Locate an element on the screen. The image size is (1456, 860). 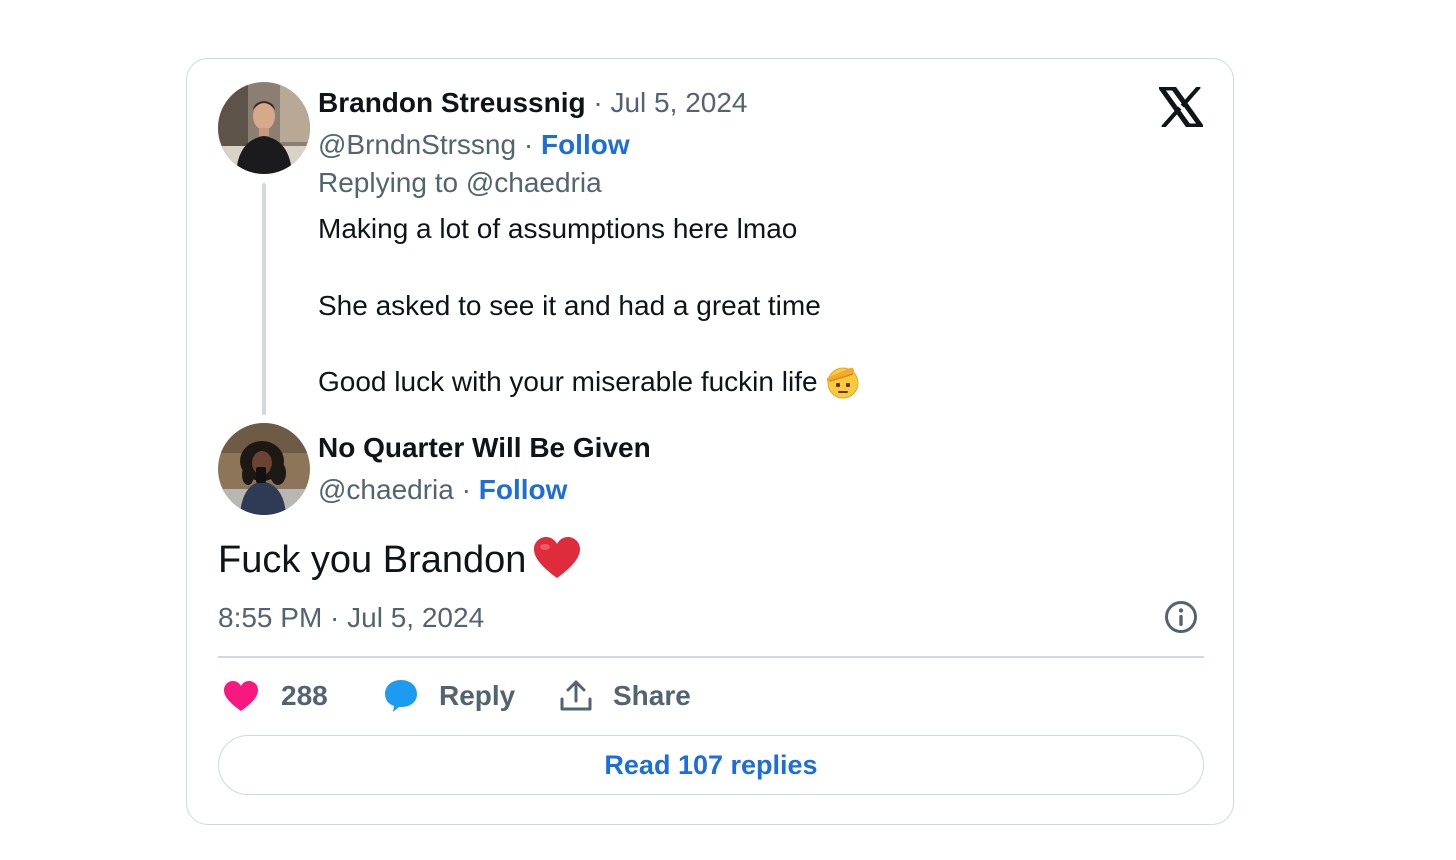
reply-author-line: Brandon Streussnig · Jul 5, 2024 is located at coordinates (532, 103).